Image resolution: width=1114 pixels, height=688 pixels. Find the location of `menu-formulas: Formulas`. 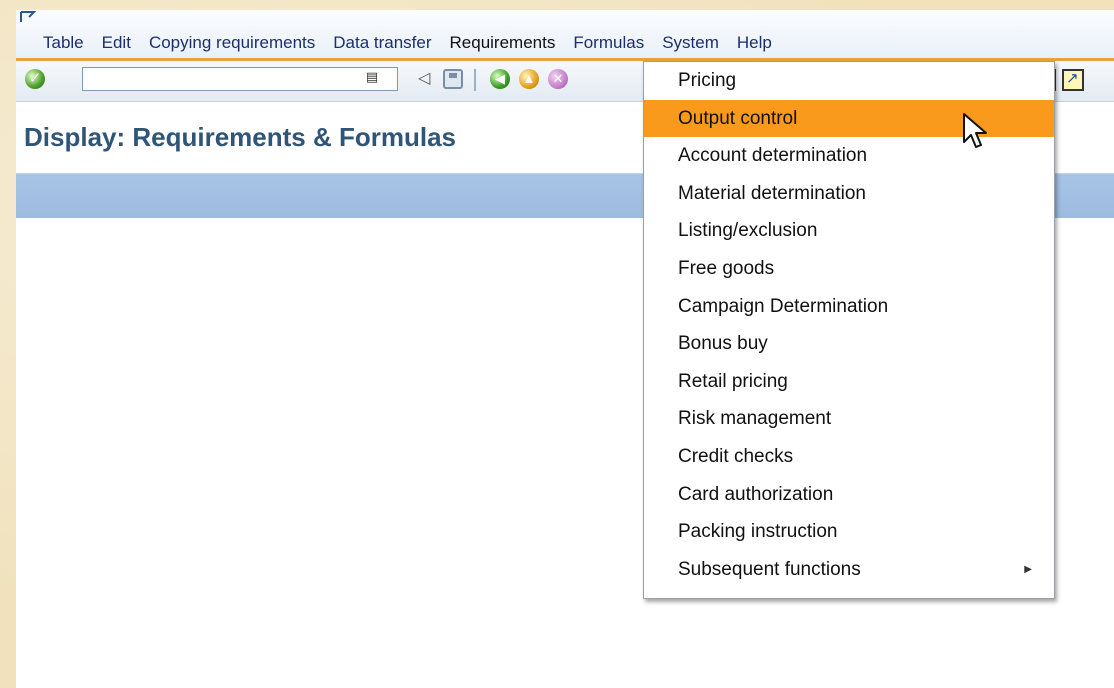

menu-formulas: Formulas is located at coordinates (608, 43).